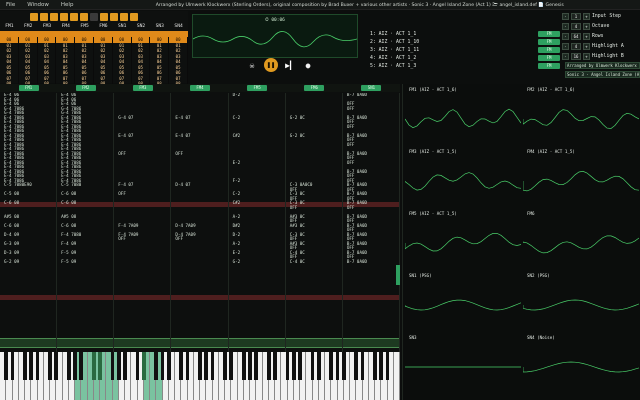 The width and height of the screenshot is (640, 400). Describe the element at coordinates (314, 88) in the screenshot. I see `channel-toggle-button: FM6` at that location.